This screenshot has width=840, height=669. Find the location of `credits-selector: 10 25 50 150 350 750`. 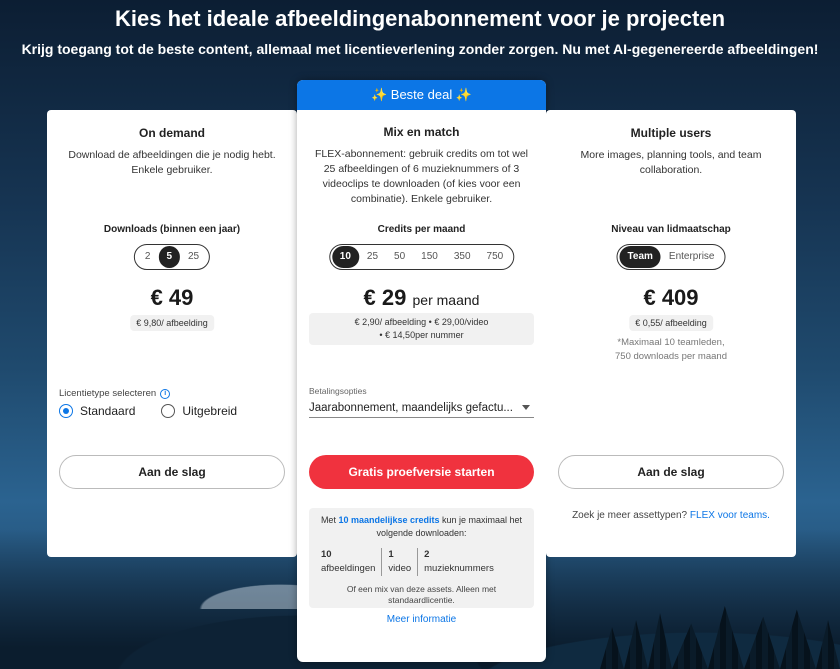

credits-selector: 10 25 50 150 350 750 is located at coordinates (421, 257).